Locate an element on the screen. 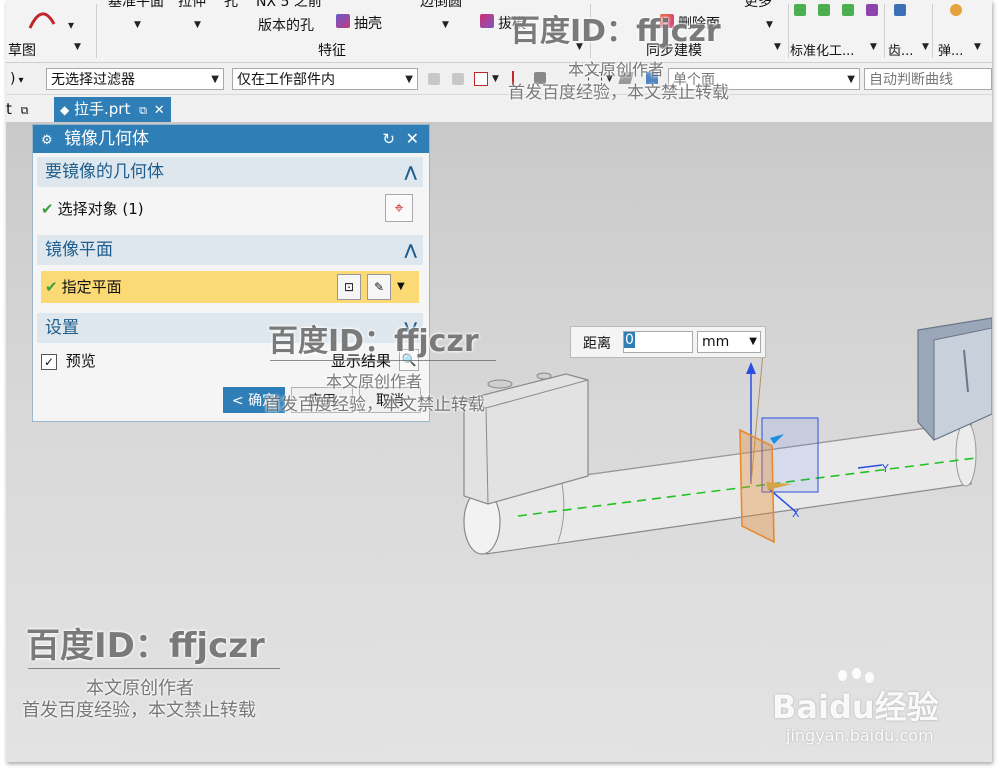 The height and width of the screenshot is (774, 1000). gear-group-dropdown: ▼ is located at coordinates (925, 47).